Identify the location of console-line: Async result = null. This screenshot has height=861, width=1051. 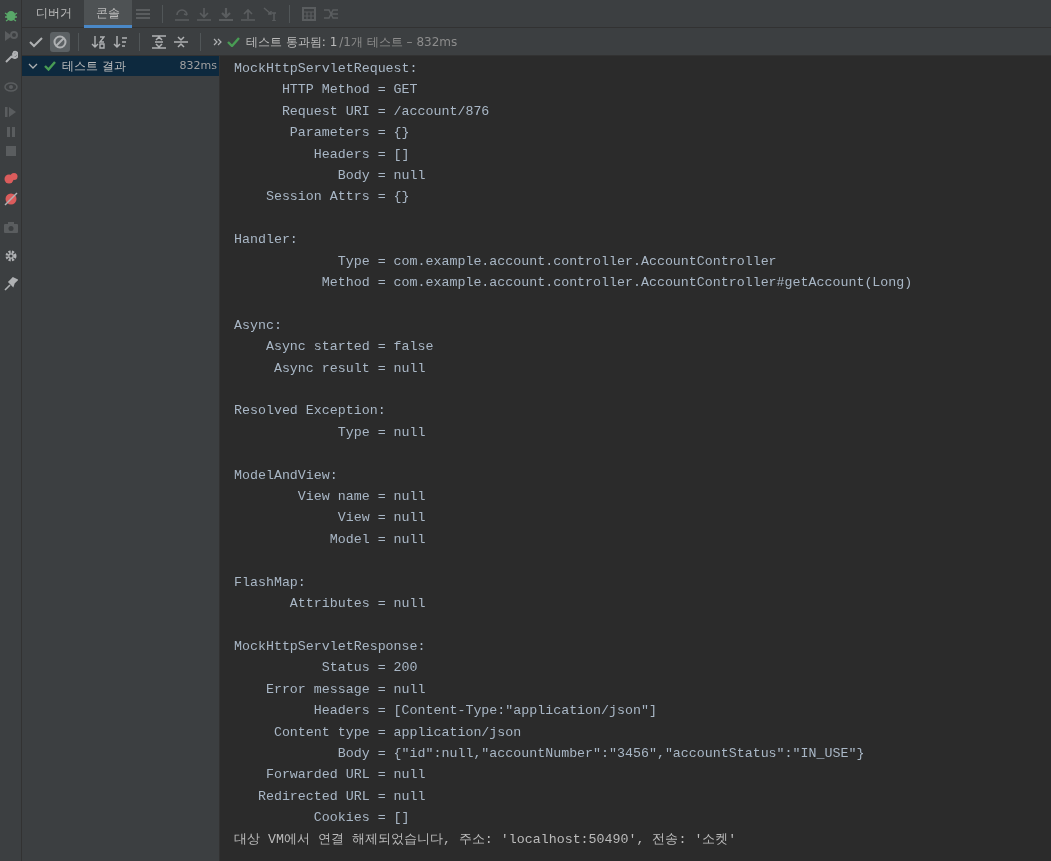
(349, 368).